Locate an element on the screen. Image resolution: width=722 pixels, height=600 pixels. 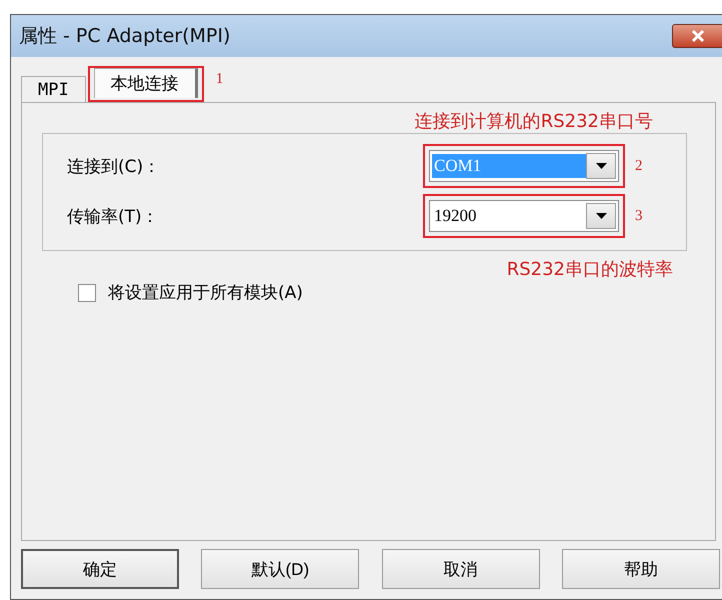
checkbox-label: 将设置应用于所有模块(A) is located at coordinates (205, 293).